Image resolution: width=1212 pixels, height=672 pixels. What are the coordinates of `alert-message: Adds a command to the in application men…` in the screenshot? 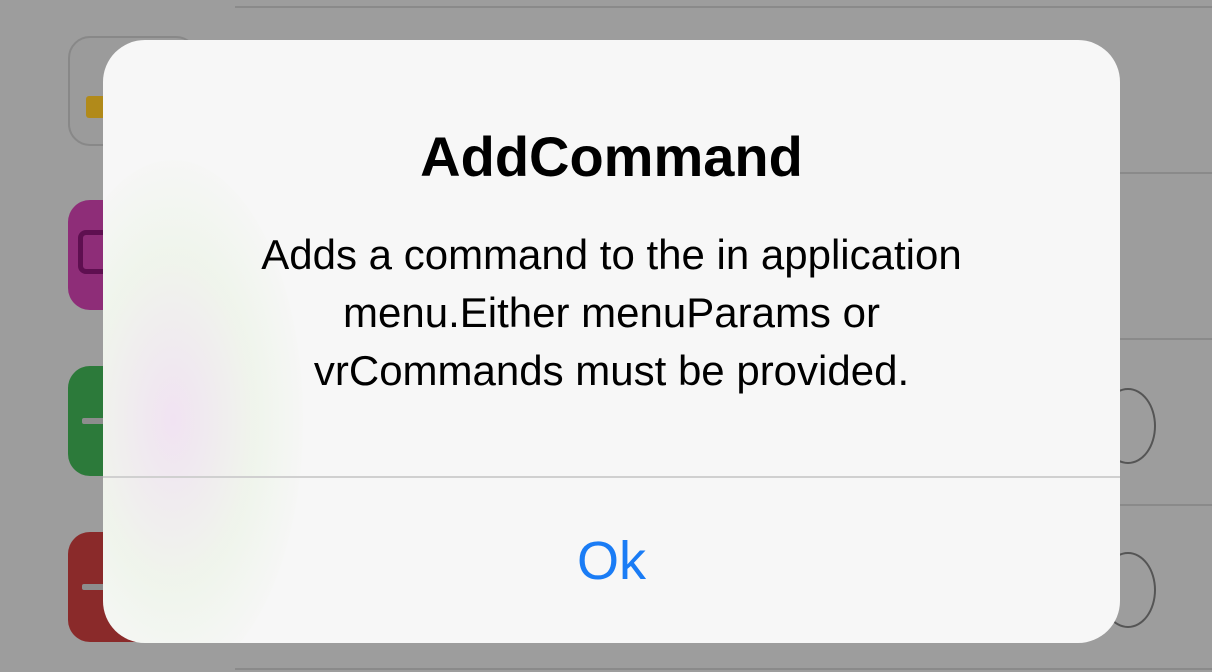 It's located at (611, 312).